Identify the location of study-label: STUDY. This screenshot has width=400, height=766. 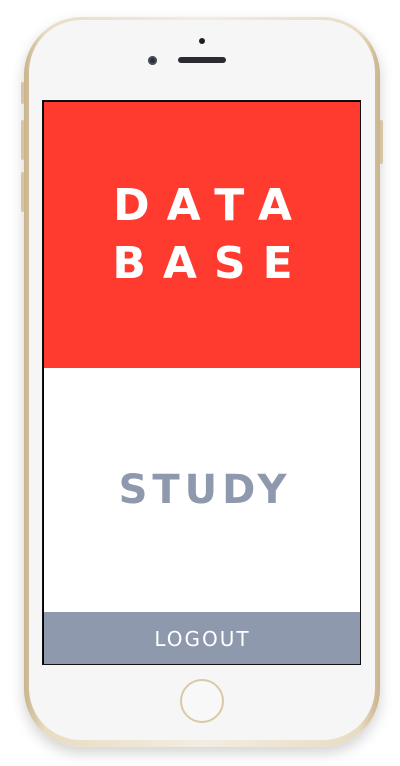
(205, 490).